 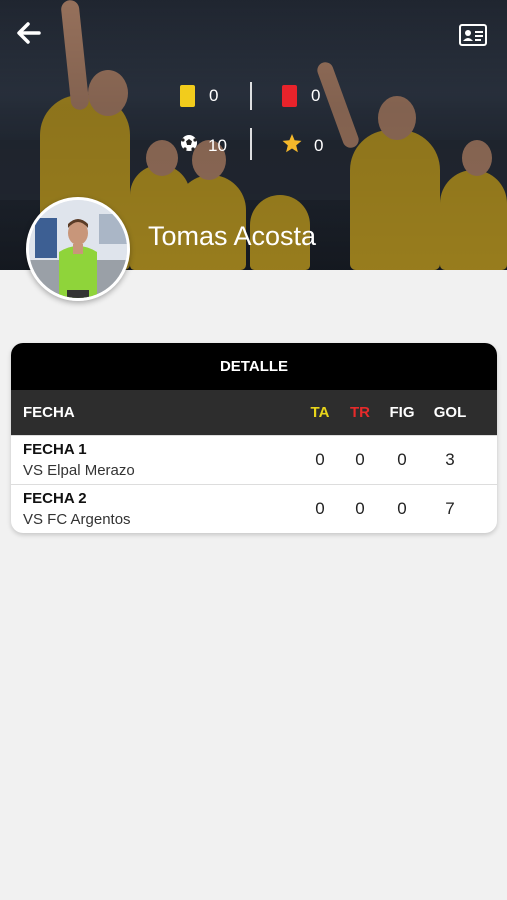 What do you see at coordinates (450, 459) in the screenshot?
I see `gol-value: 3` at bounding box center [450, 459].